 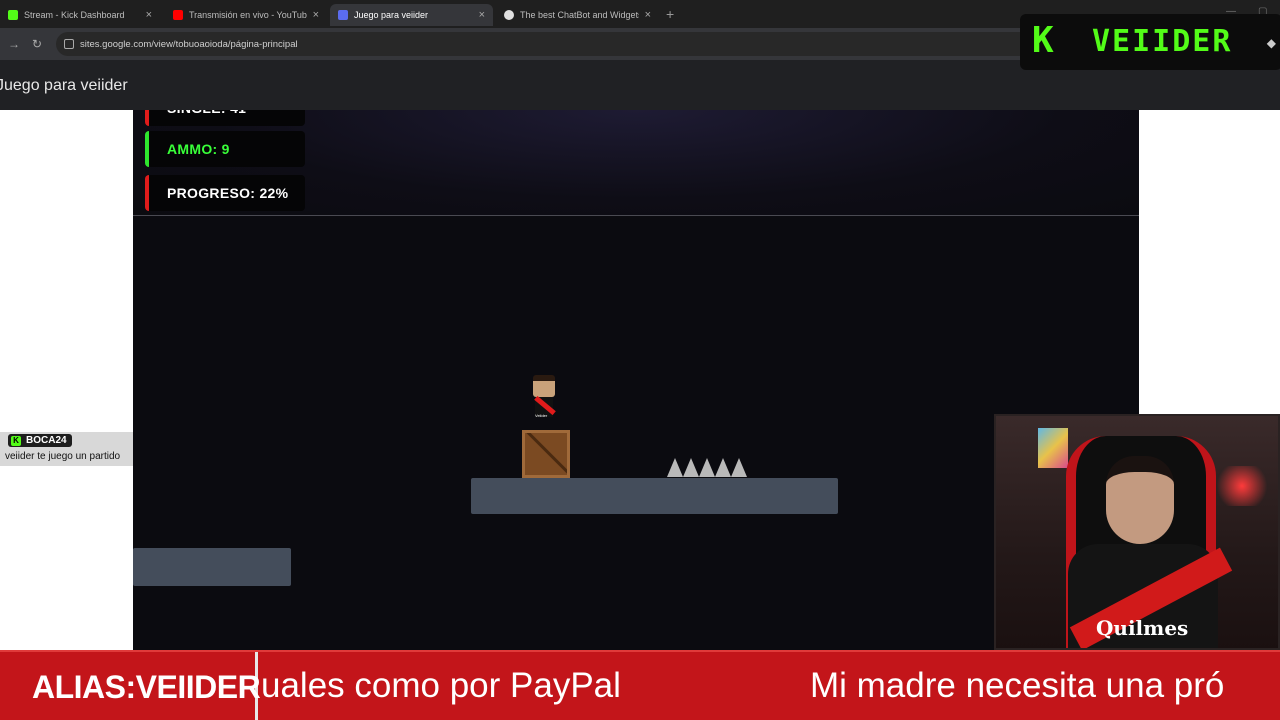 I want to click on tab-youtube: Transmisión en vivo - YouTube ×, so click(x=246, y=15).